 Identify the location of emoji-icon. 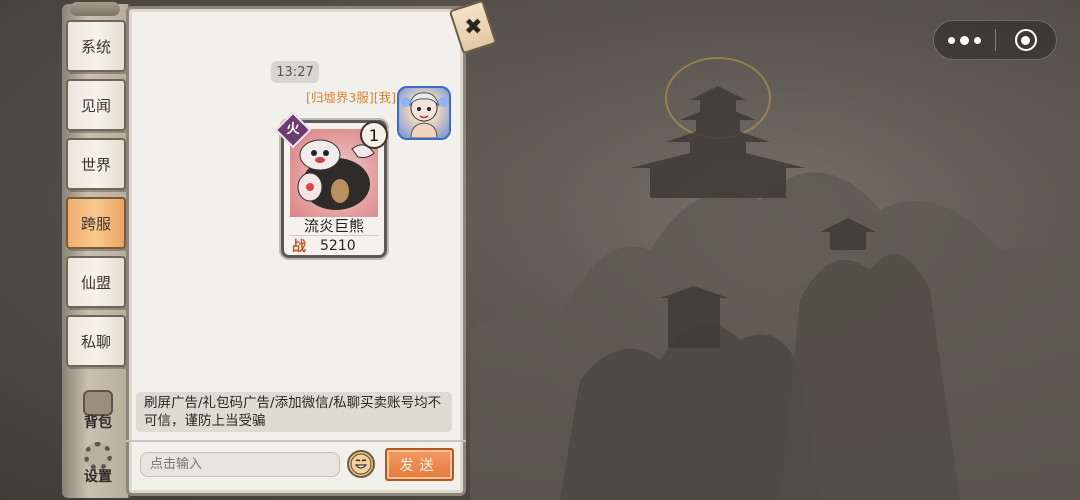
(361, 464).